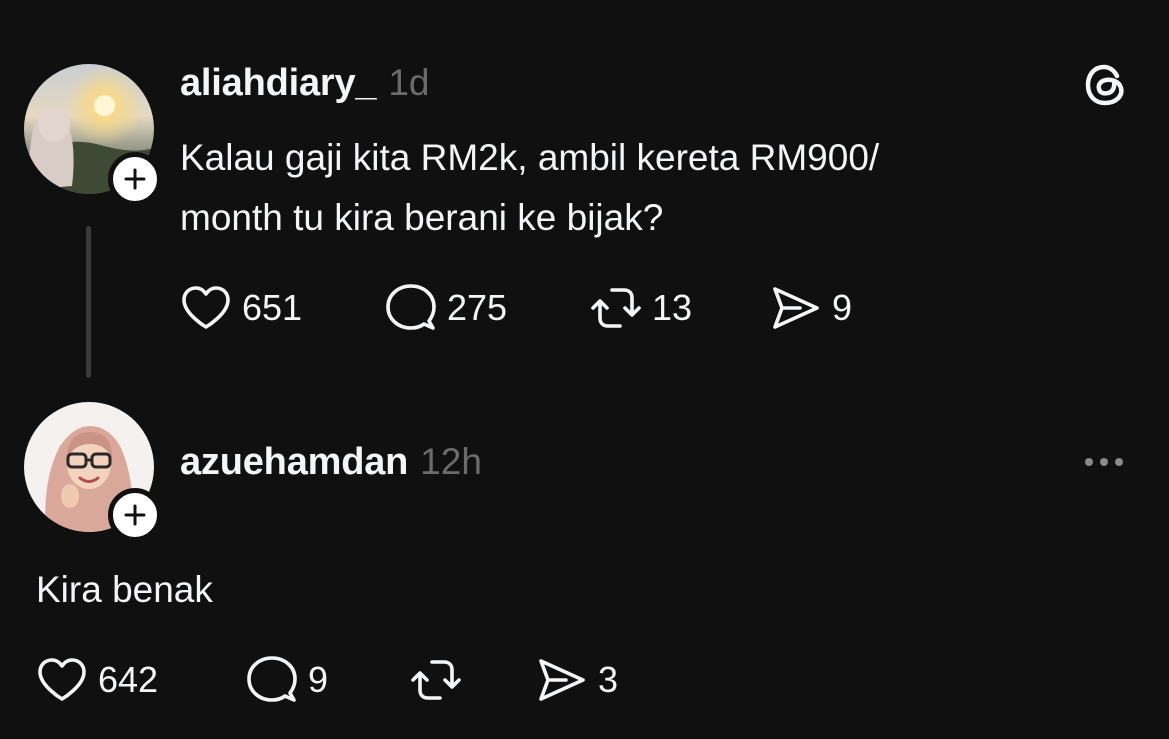 Image resolution: width=1169 pixels, height=739 pixels. Describe the element at coordinates (477, 307) in the screenshot. I see `comment-count: 275` at that location.